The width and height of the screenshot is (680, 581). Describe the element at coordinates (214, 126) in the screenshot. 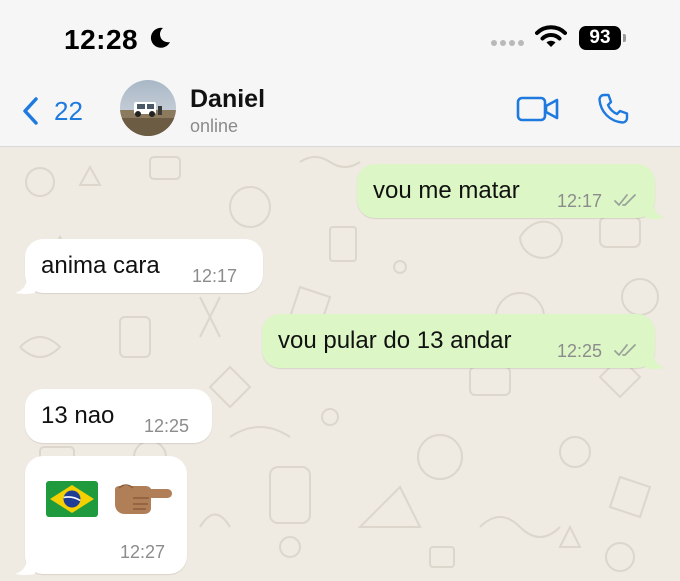

I see `contact-status: online` at that location.